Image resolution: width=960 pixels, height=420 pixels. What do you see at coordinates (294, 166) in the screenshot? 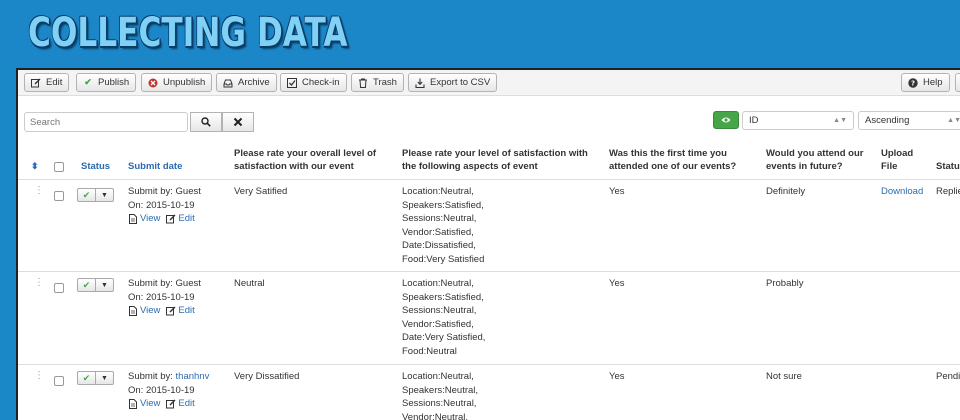
I see `column-overall-satisfaction-line2: satisfaction with our event` at bounding box center [294, 166].